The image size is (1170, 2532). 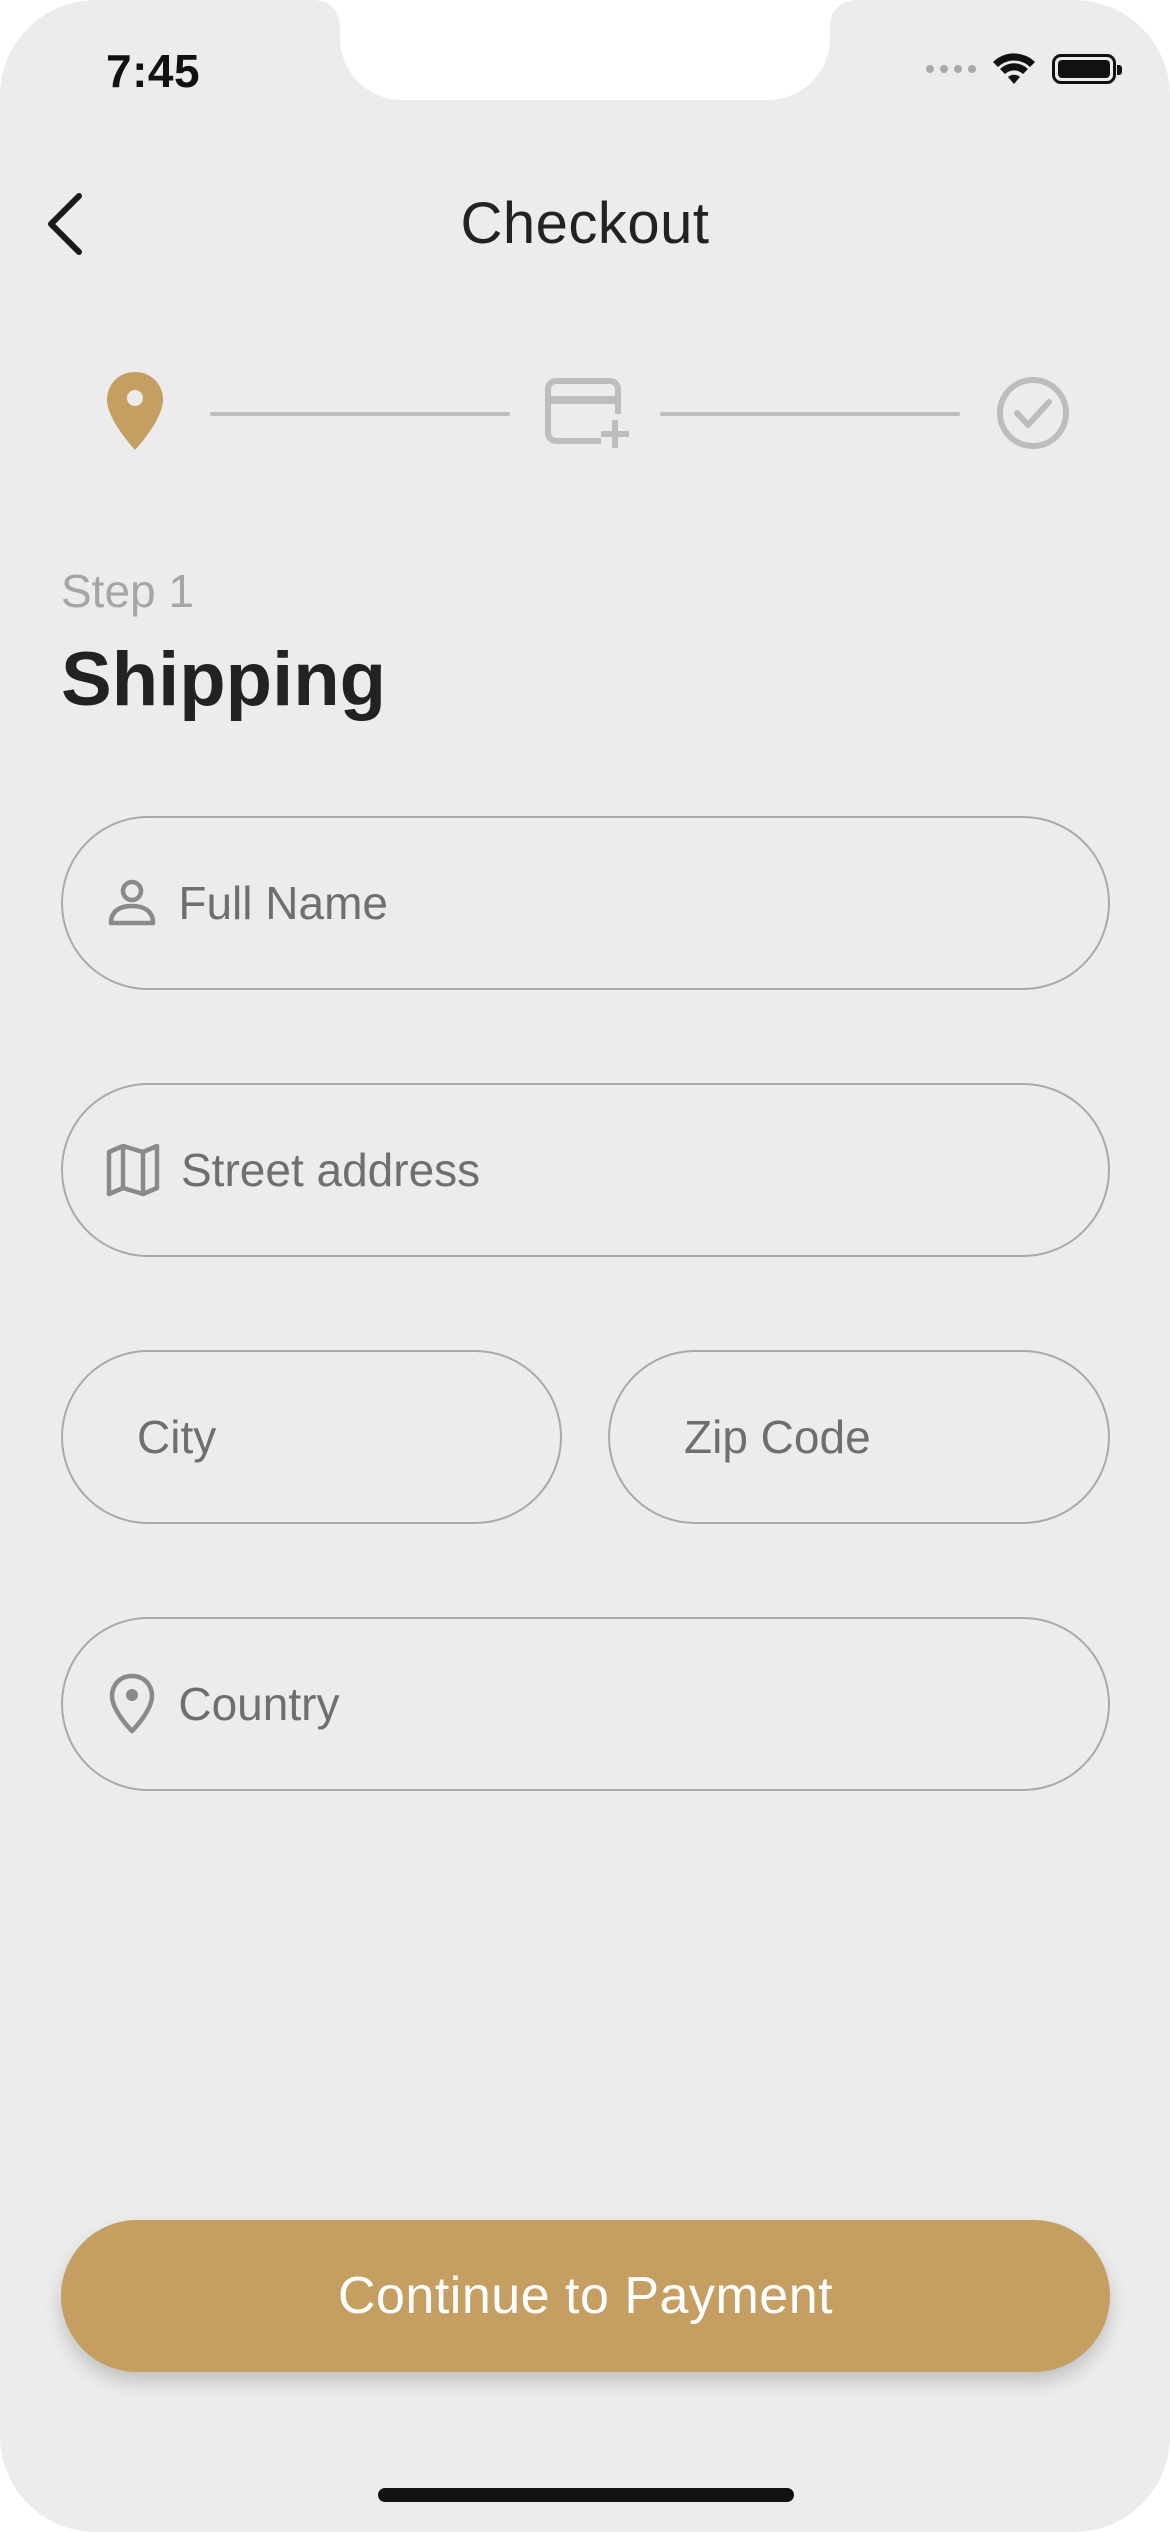 I want to click on cellular-signal-icon, so click(x=951, y=69).